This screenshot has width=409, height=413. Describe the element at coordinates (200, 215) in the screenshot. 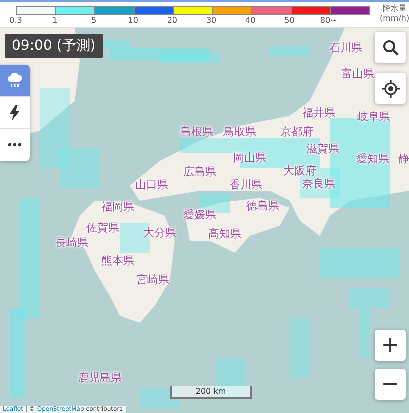

I see `prefecture-label: 愛媛県` at that location.